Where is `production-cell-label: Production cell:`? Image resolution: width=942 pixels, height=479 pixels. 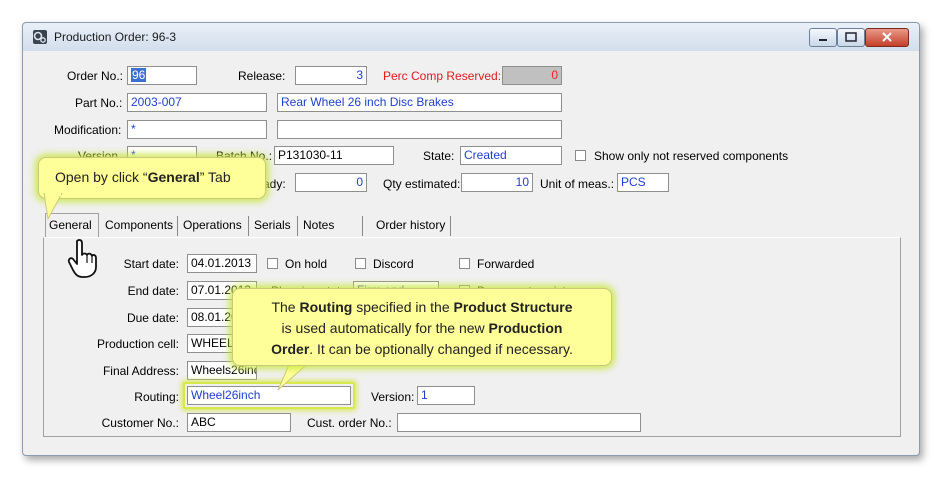 production-cell-label: Production cell: is located at coordinates (137, 344).